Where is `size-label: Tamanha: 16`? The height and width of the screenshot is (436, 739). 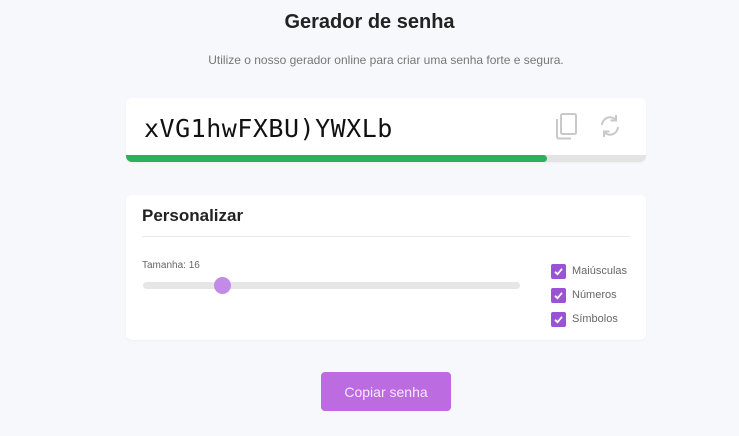
size-label: Tamanha: 16 is located at coordinates (171, 265).